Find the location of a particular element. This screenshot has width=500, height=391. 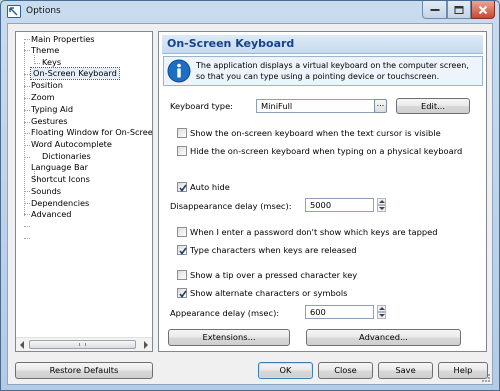

tree-item-position: Position is located at coordinates (47, 85).